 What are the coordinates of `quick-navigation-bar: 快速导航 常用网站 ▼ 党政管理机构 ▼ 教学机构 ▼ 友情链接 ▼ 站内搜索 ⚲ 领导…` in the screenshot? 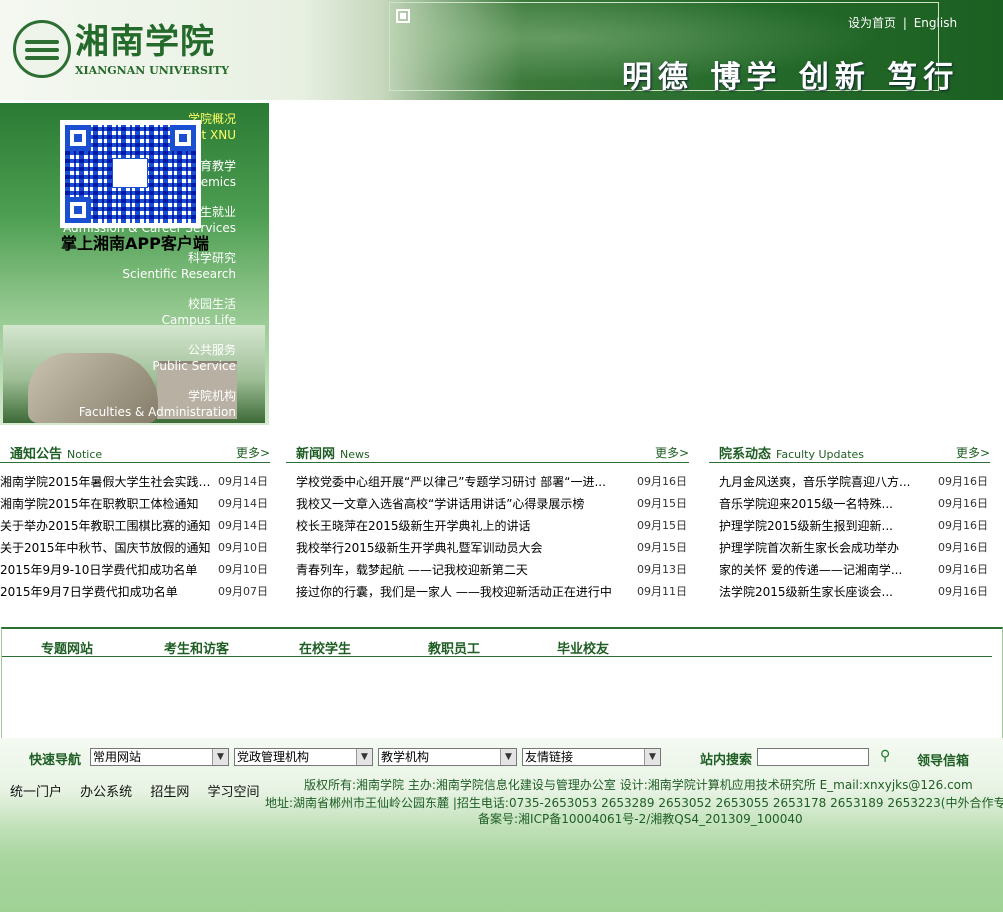 It's located at (501, 758).